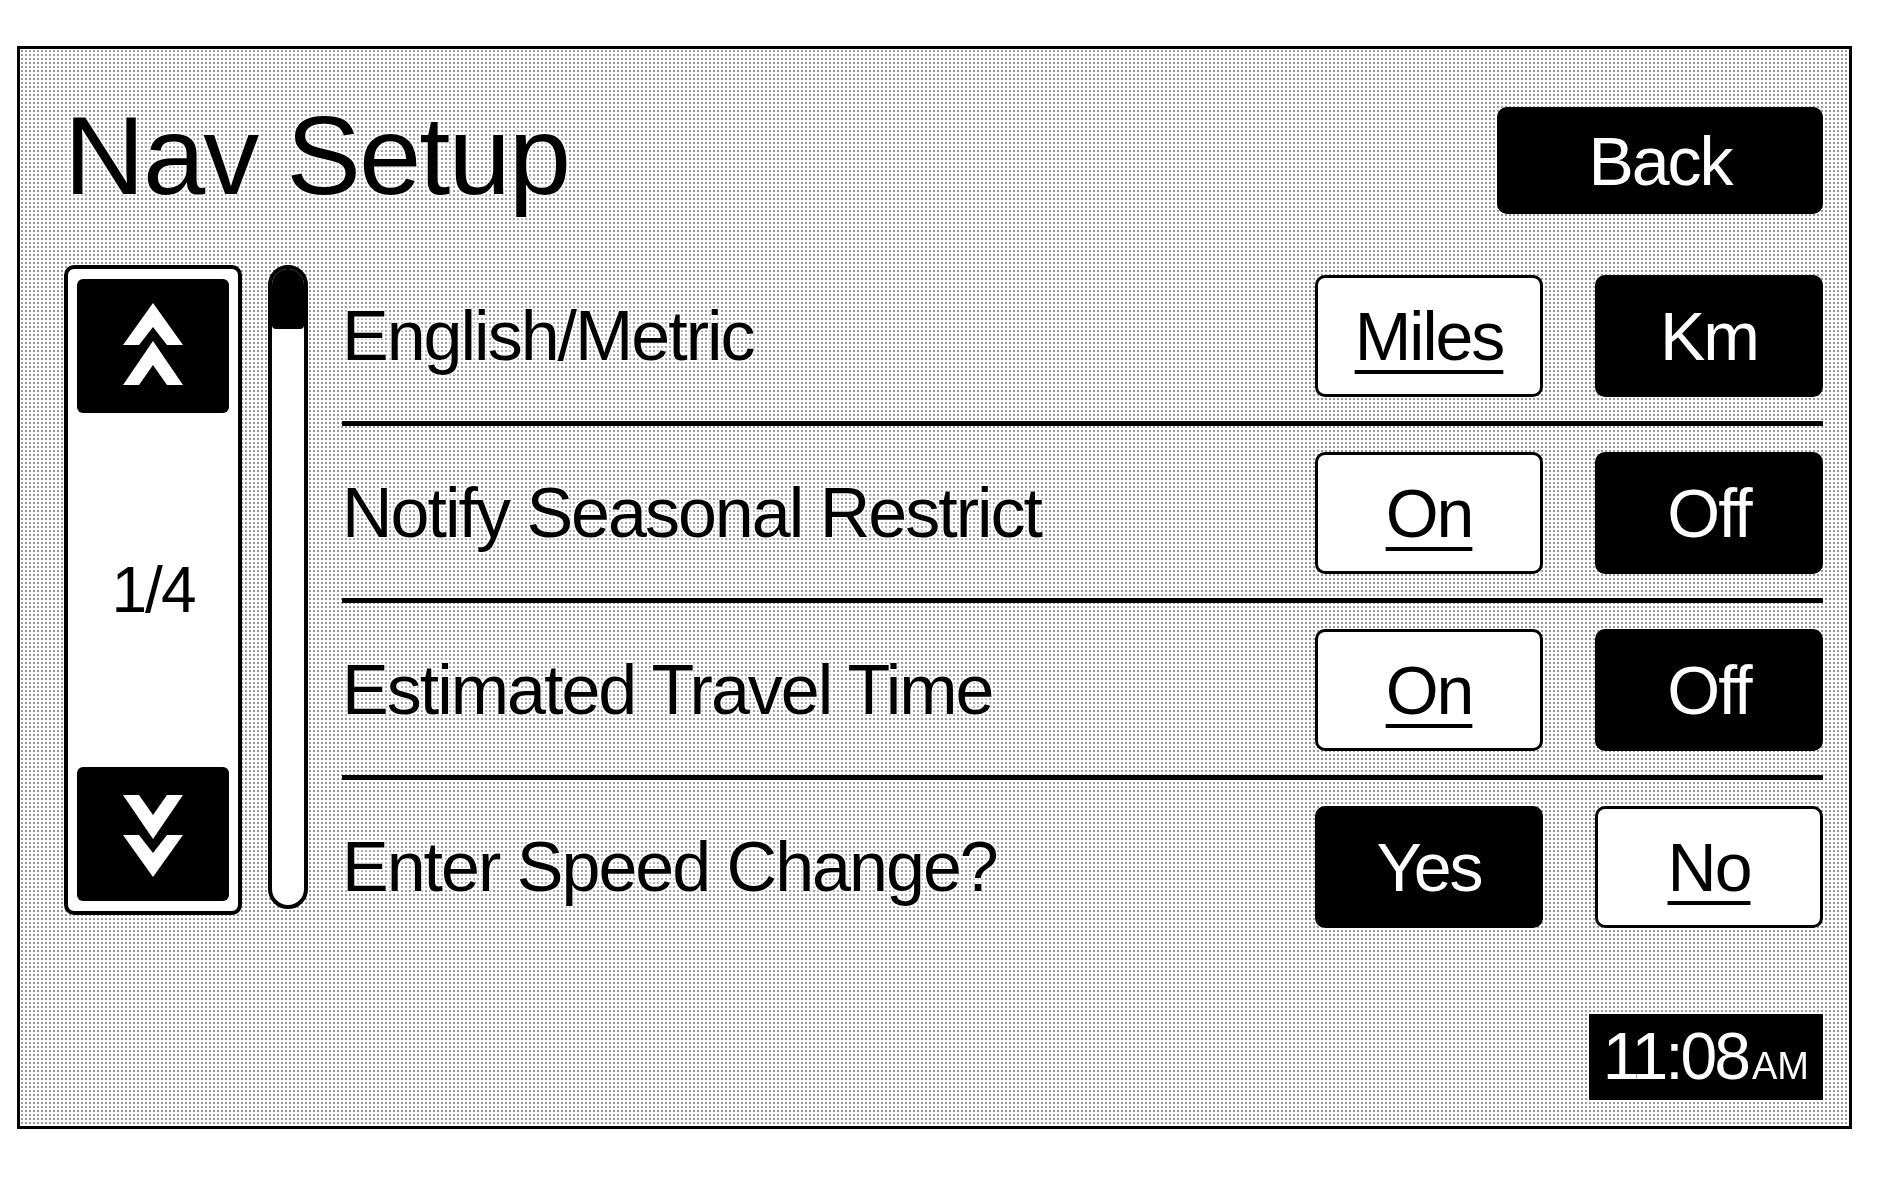  I want to click on setting-label: English/Metric, so click(548, 336).